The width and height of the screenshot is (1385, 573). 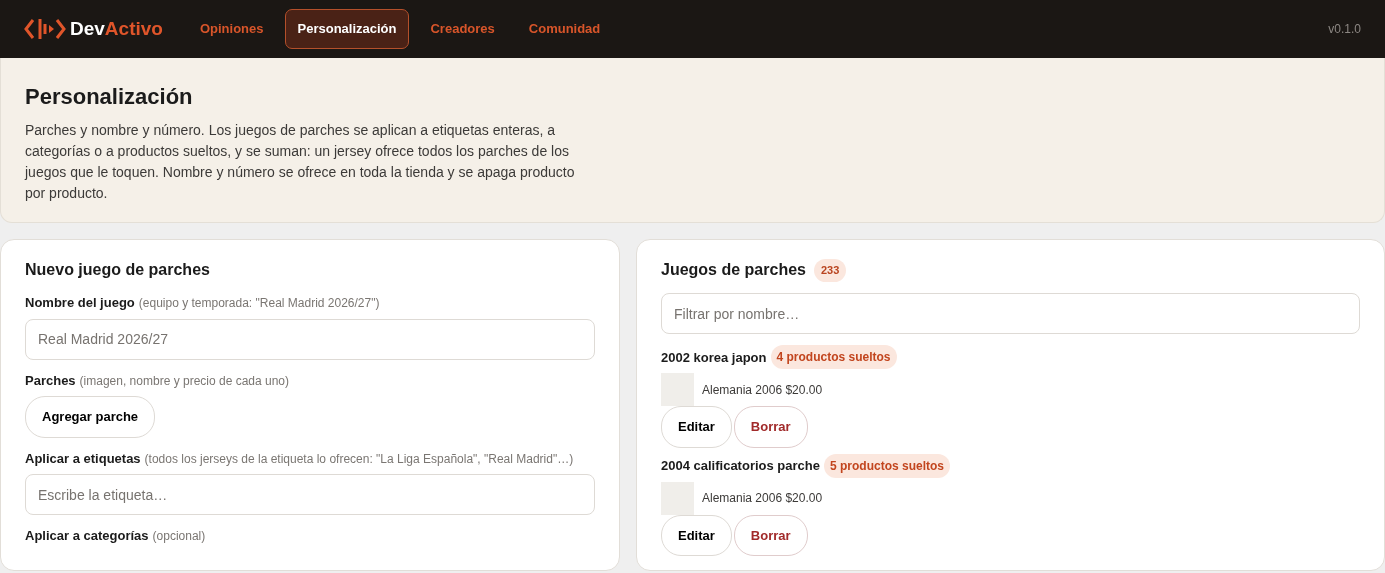 What do you see at coordinates (259, 304) in the screenshot?
I see `field-hint: (equipo y temporada: "Real Madrid 2026/27")` at bounding box center [259, 304].